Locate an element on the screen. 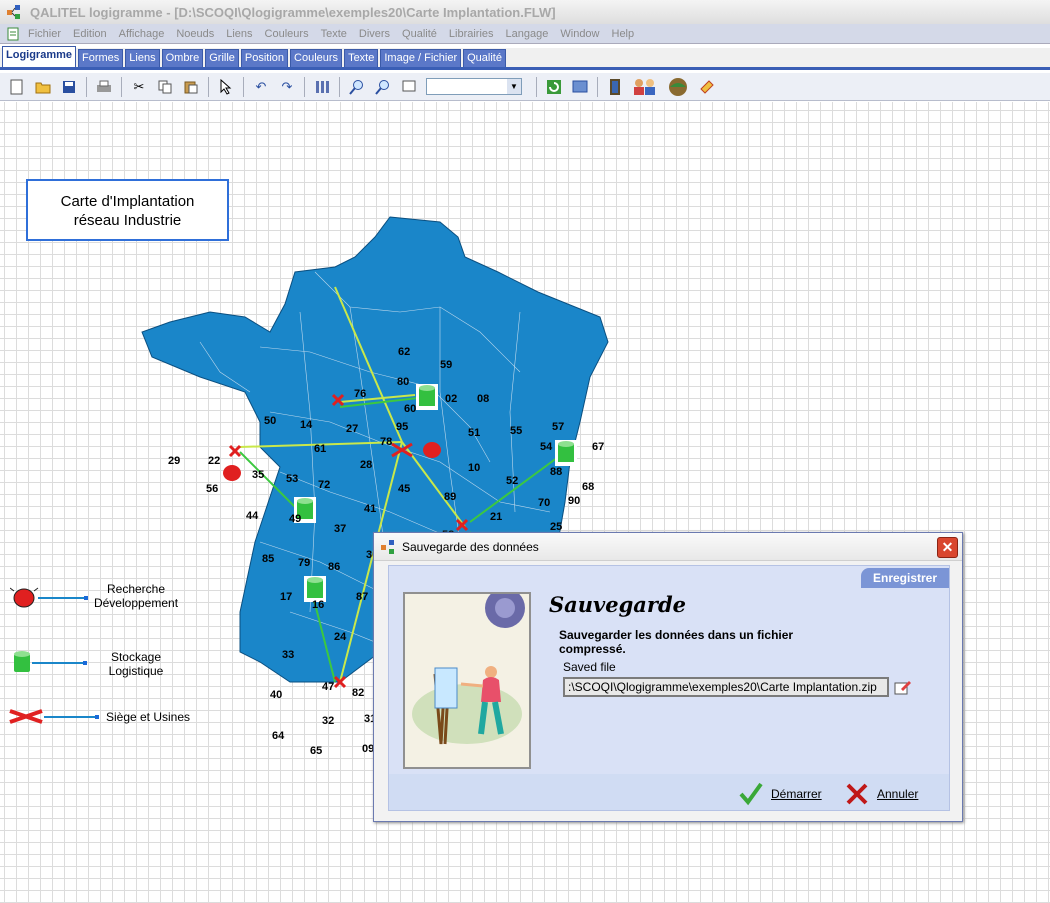 Image resolution: width=1050 pixels, height=903 pixels. svg-text: 65 is located at coordinates (316, 751).